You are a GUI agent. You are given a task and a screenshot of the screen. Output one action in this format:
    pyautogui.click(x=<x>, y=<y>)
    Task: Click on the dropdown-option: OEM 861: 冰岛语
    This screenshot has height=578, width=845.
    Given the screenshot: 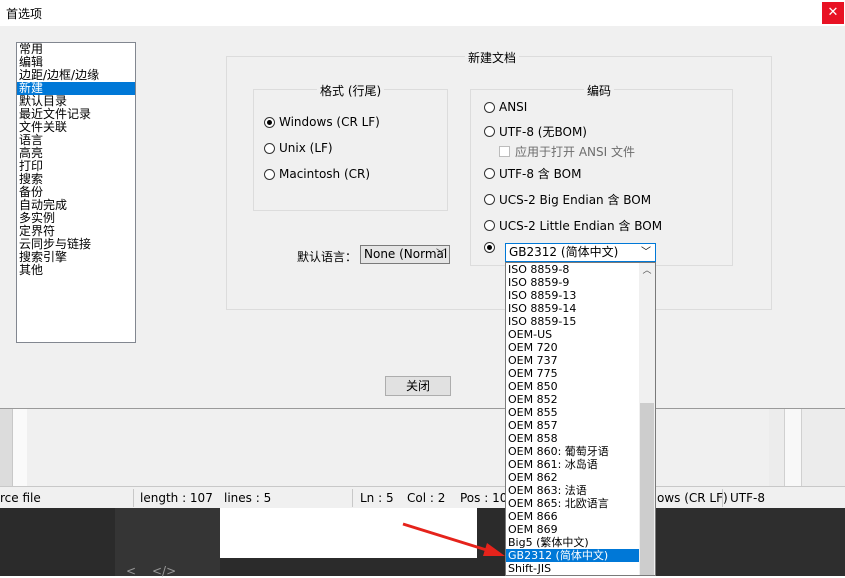 What is the action you would take?
    pyautogui.click(x=580, y=464)
    